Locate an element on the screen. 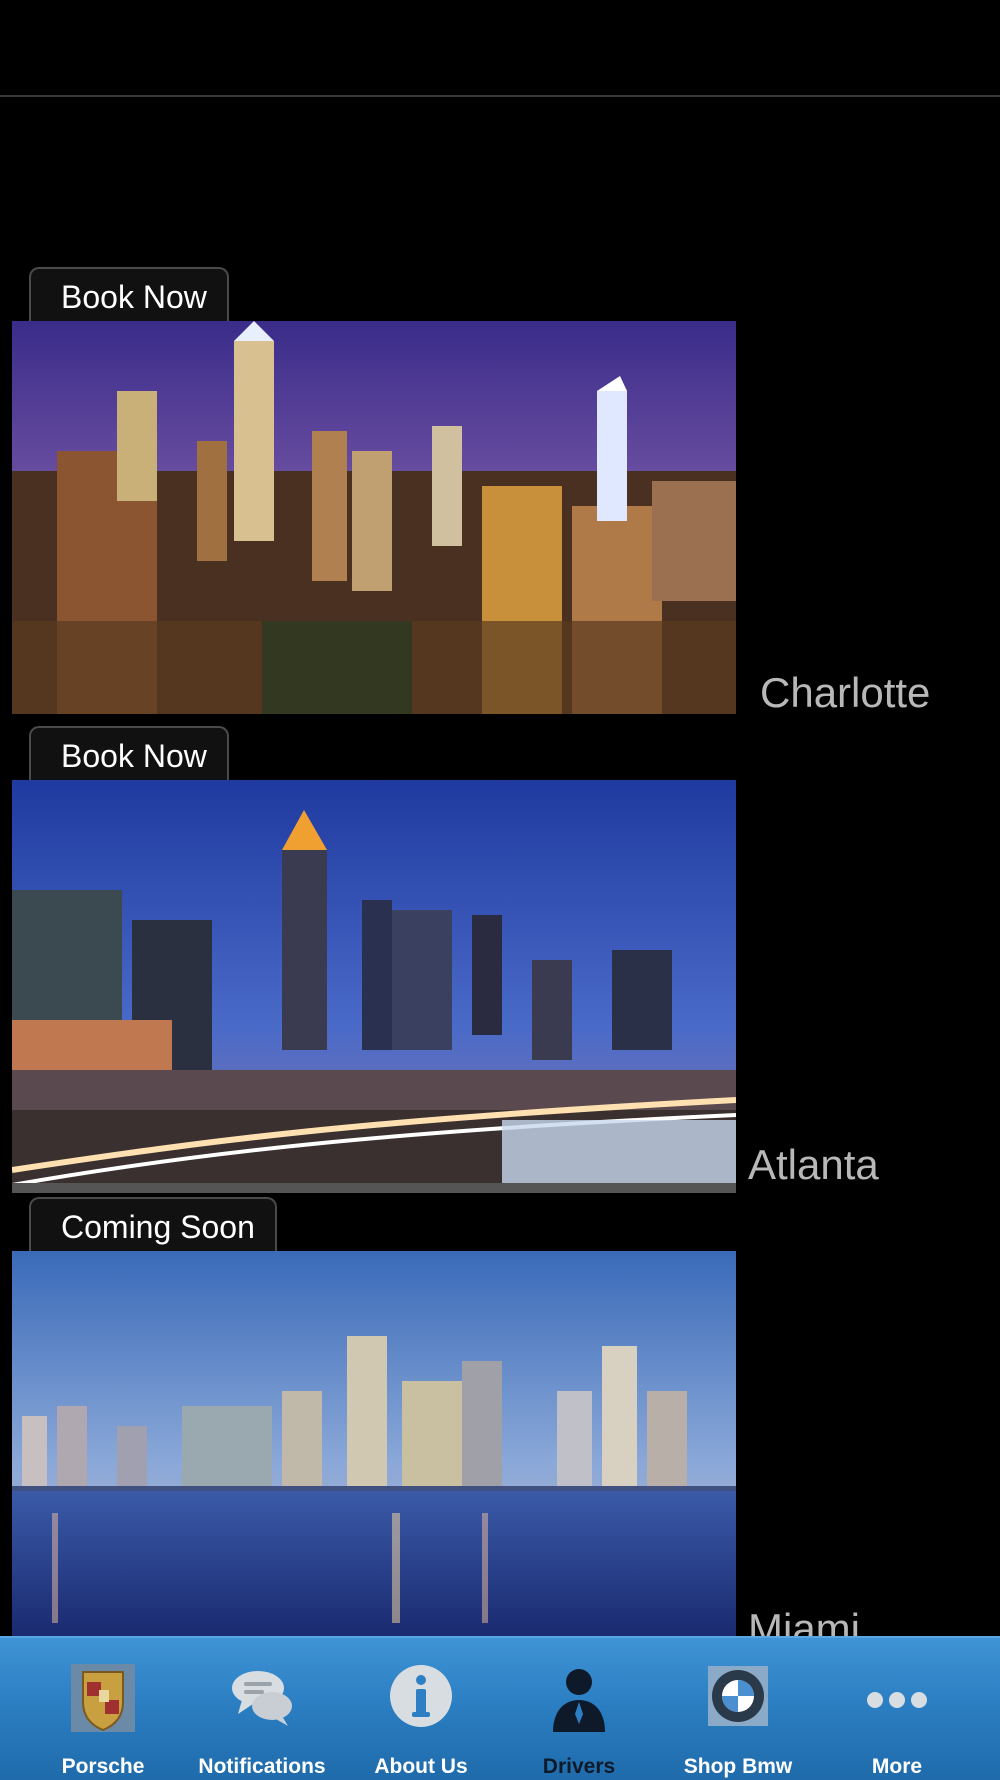 This screenshot has height=1780, width=1000. city-label-charlotte: Charlotte is located at coordinates (845, 692).